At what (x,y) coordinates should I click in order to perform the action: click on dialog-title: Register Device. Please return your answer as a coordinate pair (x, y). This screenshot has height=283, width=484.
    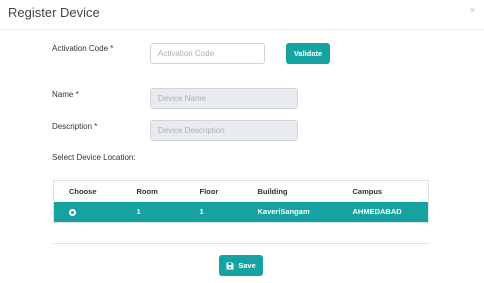
    Looking at the image, I should click on (54, 12).